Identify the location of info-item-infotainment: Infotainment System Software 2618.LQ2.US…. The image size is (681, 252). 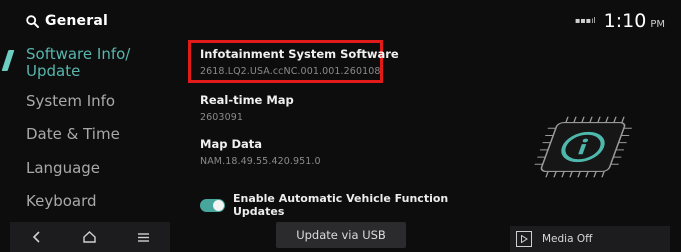
(299, 62).